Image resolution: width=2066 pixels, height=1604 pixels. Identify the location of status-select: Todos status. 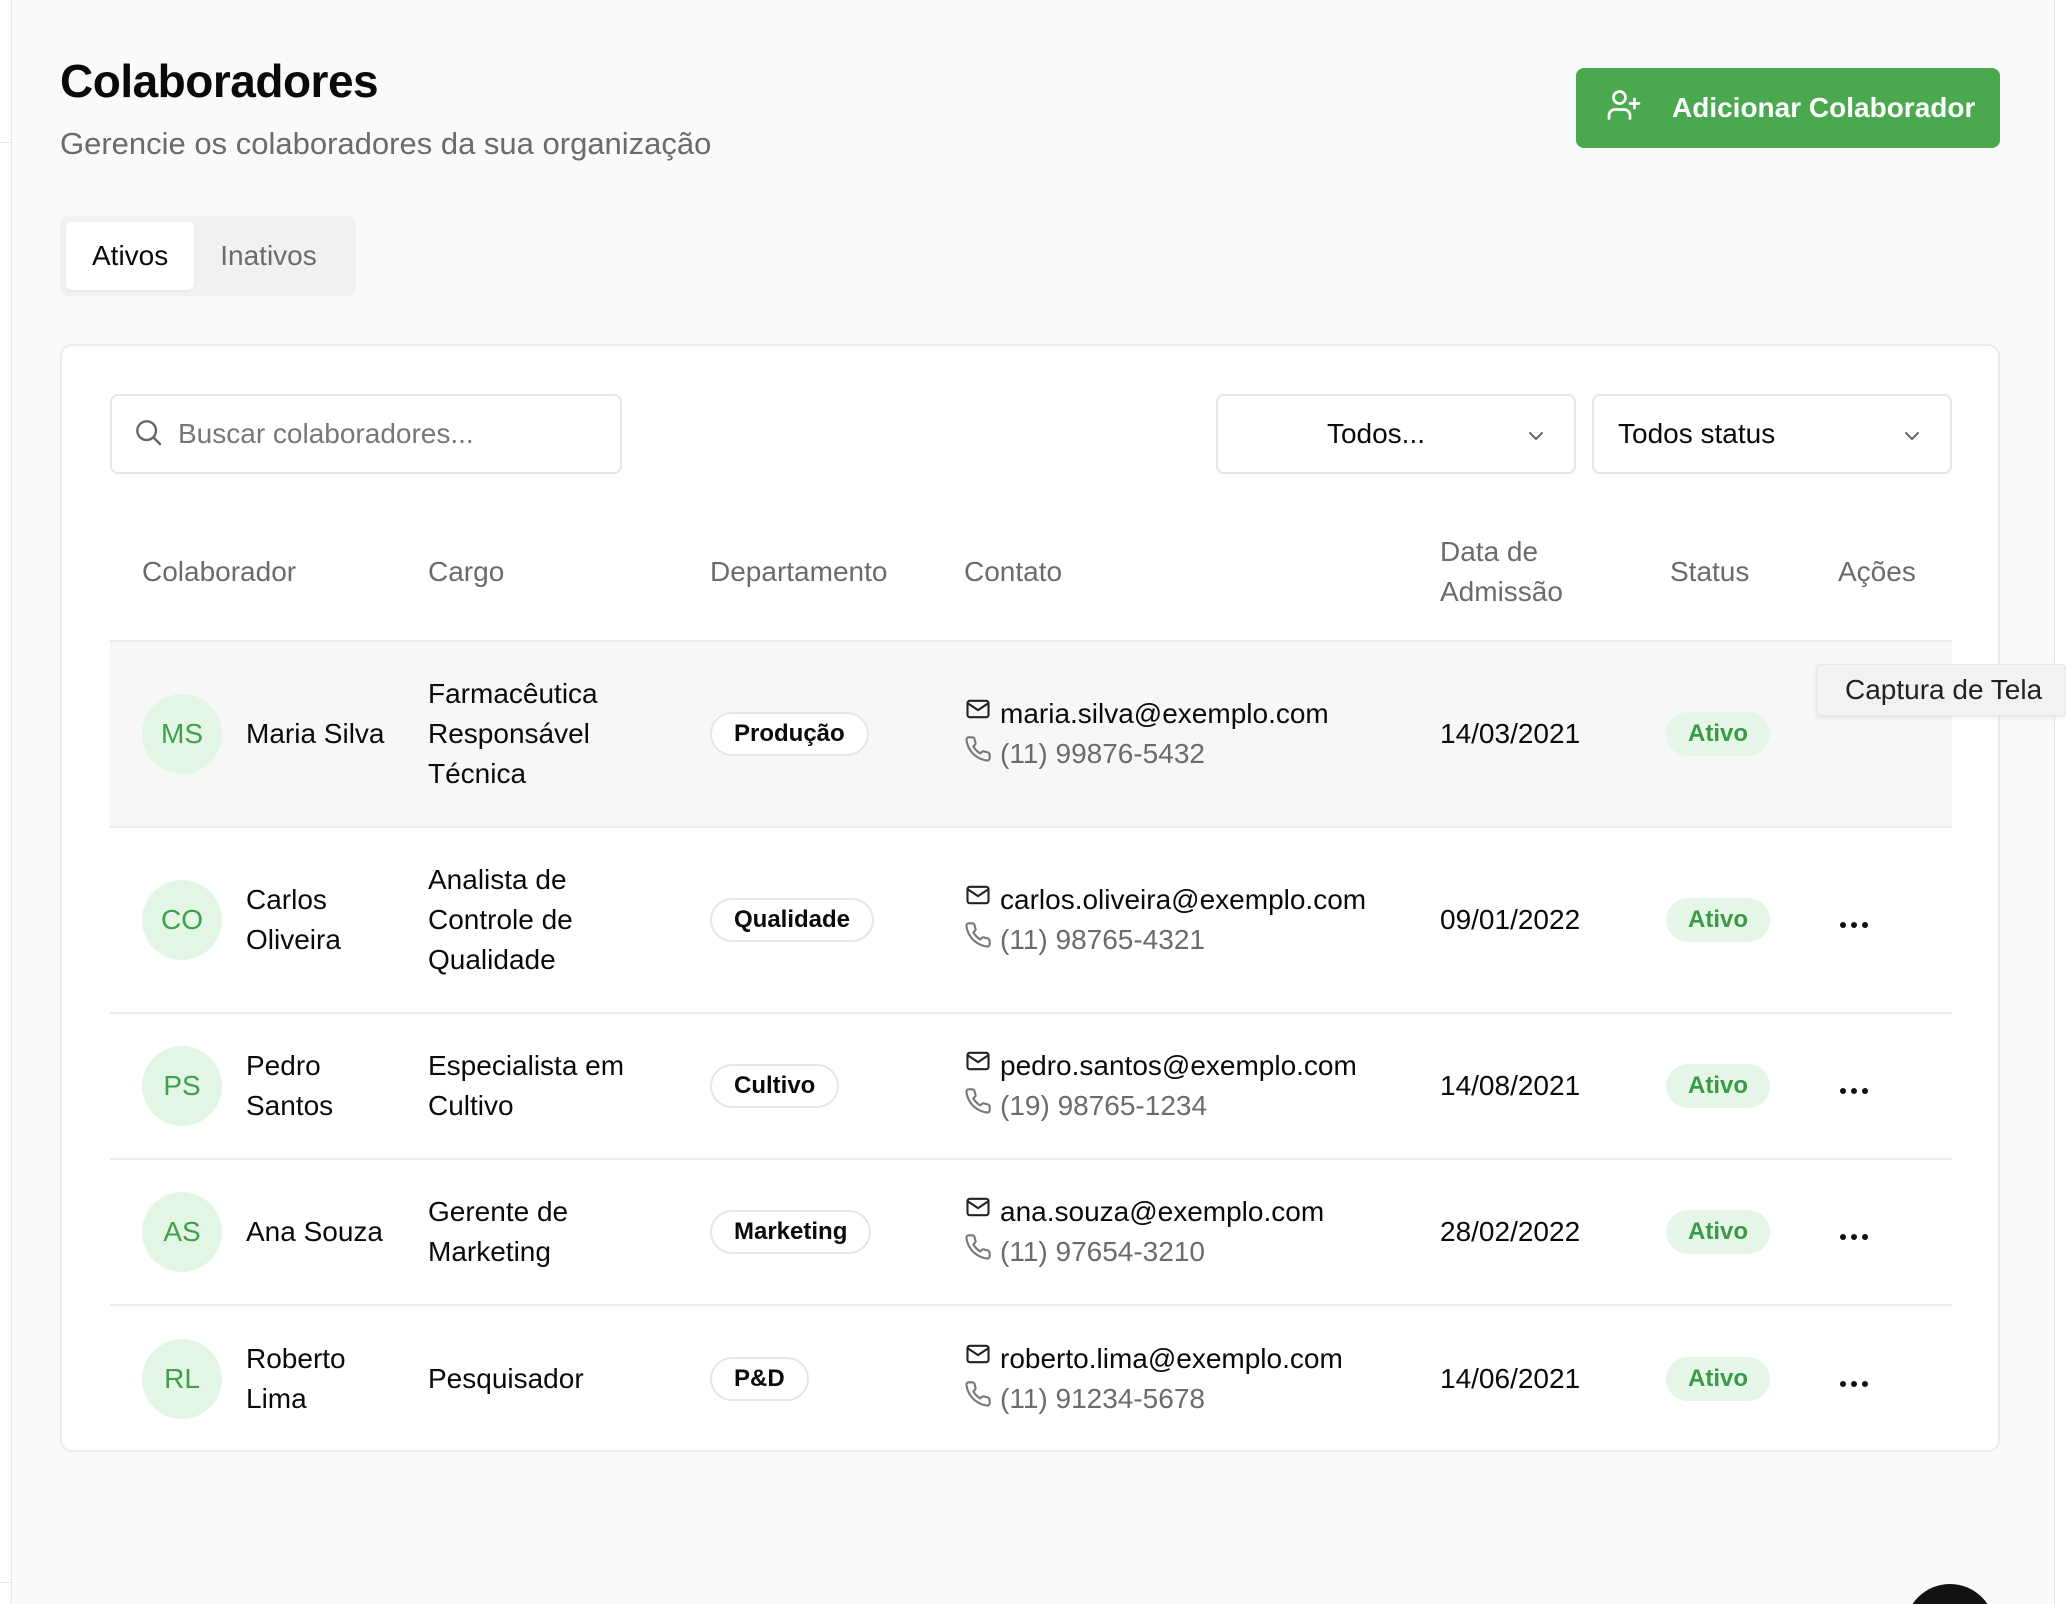
(1772, 434).